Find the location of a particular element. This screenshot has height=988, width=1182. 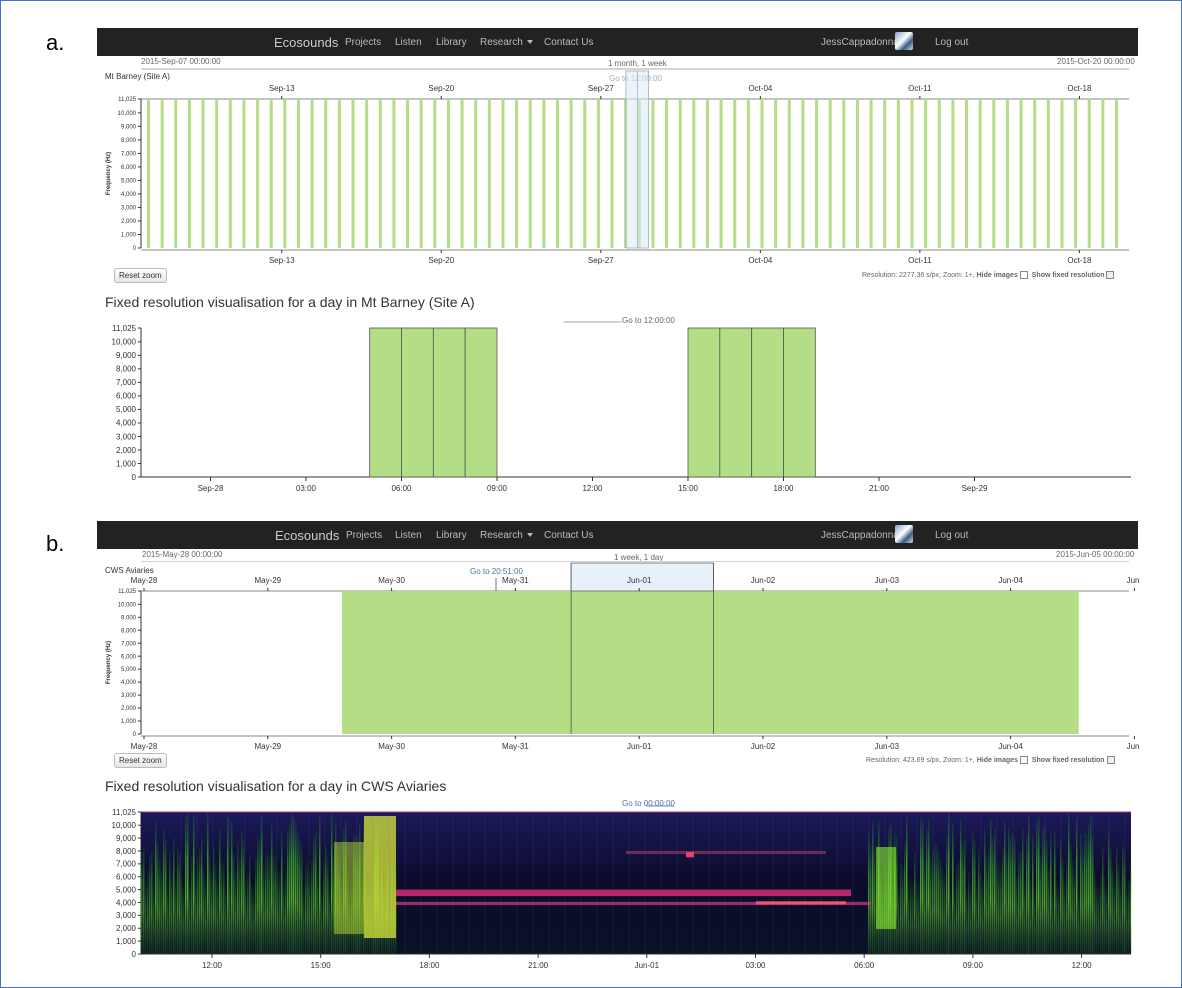

chart-b-y-tick-label: 11,025 is located at coordinates (124, 328).